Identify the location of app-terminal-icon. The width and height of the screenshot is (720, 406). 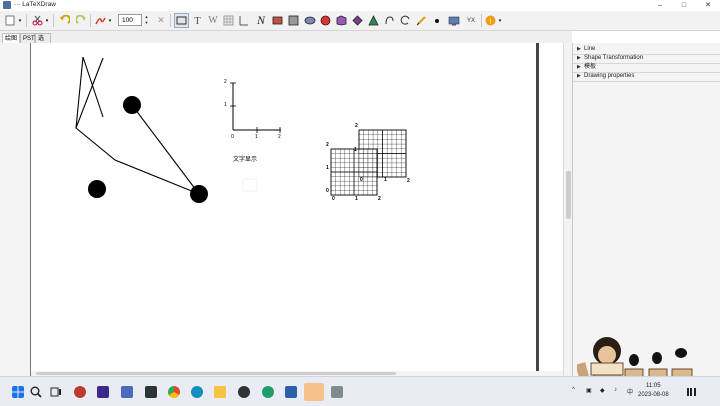
(244, 392).